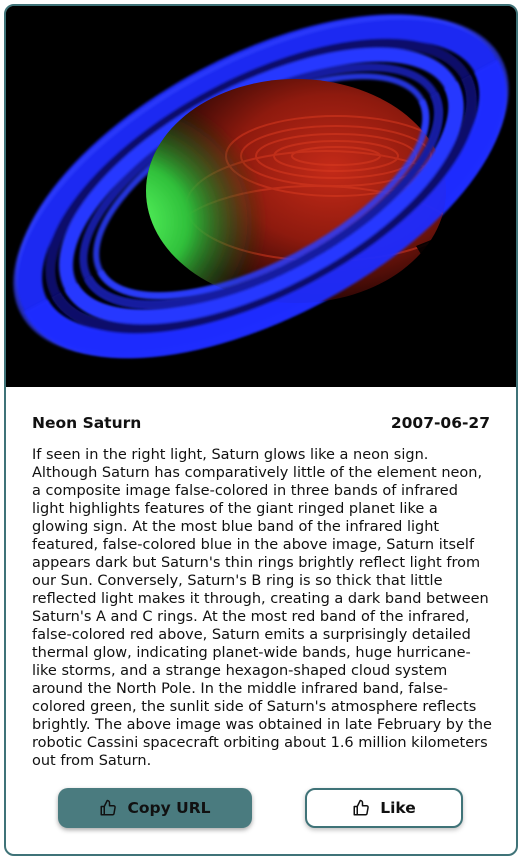 This screenshot has width=522, height=858. Describe the element at coordinates (169, 808) in the screenshot. I see `copy-url-label: Copy URL` at that location.